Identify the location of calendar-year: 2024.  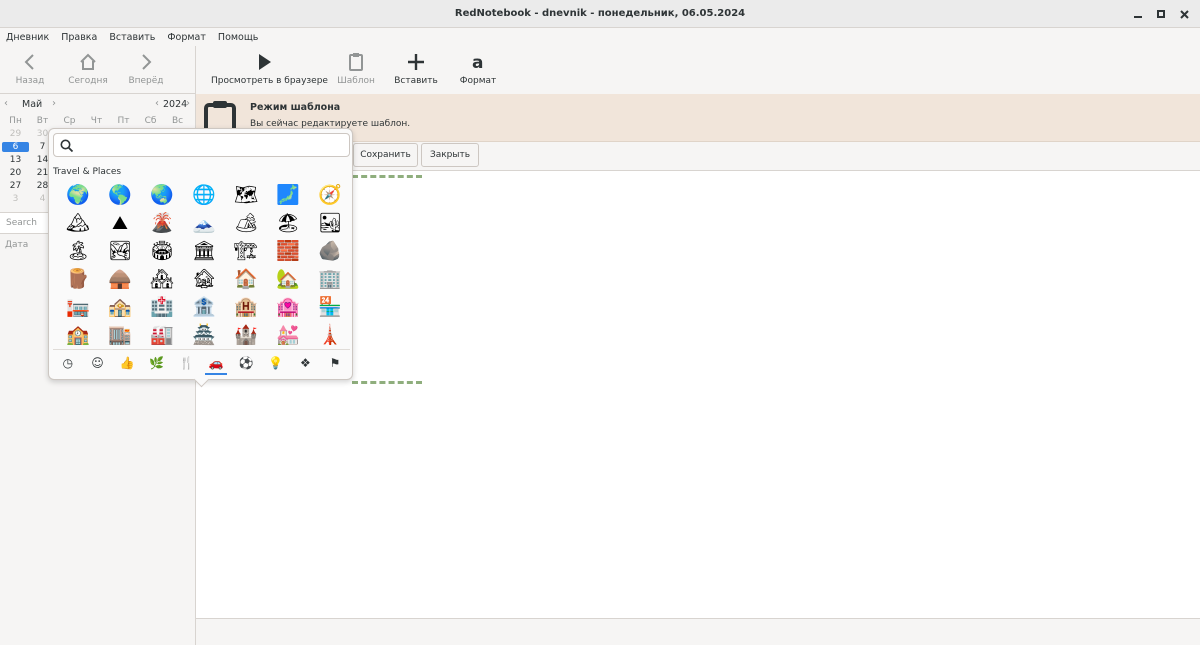
(175, 104).